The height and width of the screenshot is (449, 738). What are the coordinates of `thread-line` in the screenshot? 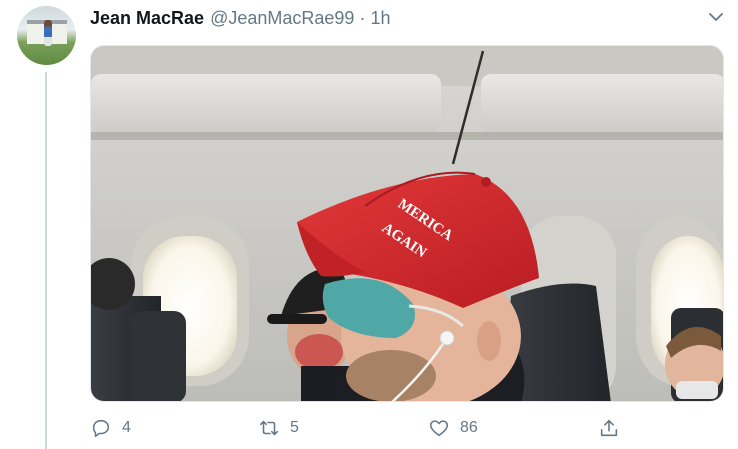 It's located at (46, 260).